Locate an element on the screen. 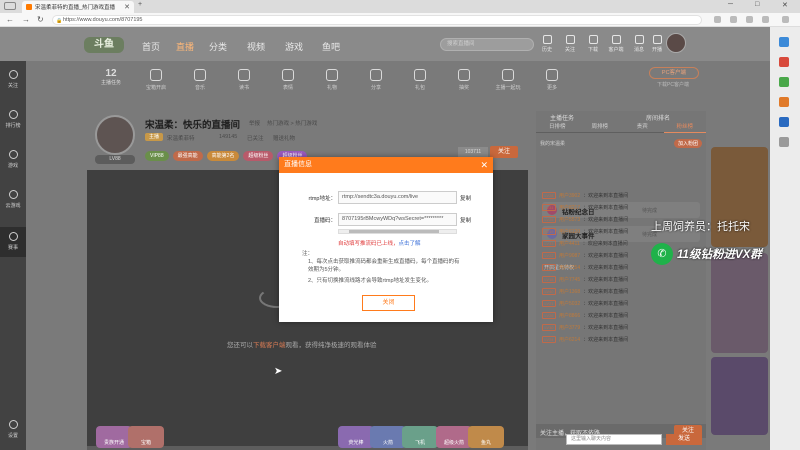  minimize-button: ─ is located at coordinates (730, 4).